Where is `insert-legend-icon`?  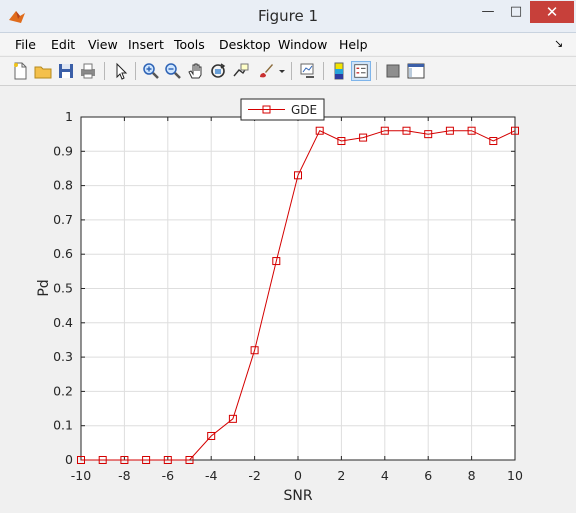
insert-legend-icon is located at coordinates (361, 71).